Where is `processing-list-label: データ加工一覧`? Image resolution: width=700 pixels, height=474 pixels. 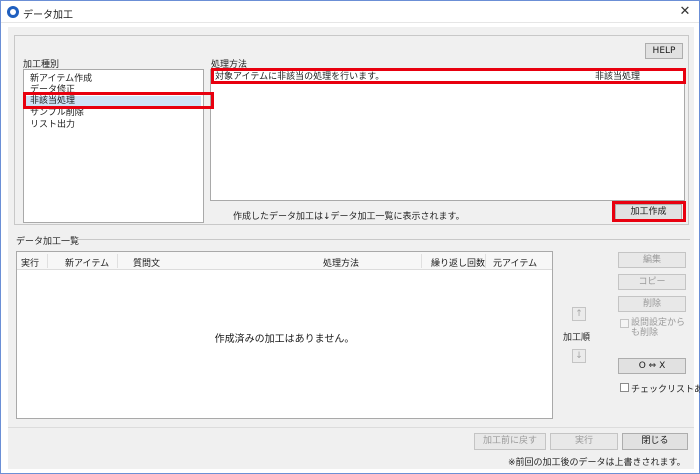 processing-list-label: データ加工一覧 is located at coordinates (48, 242).